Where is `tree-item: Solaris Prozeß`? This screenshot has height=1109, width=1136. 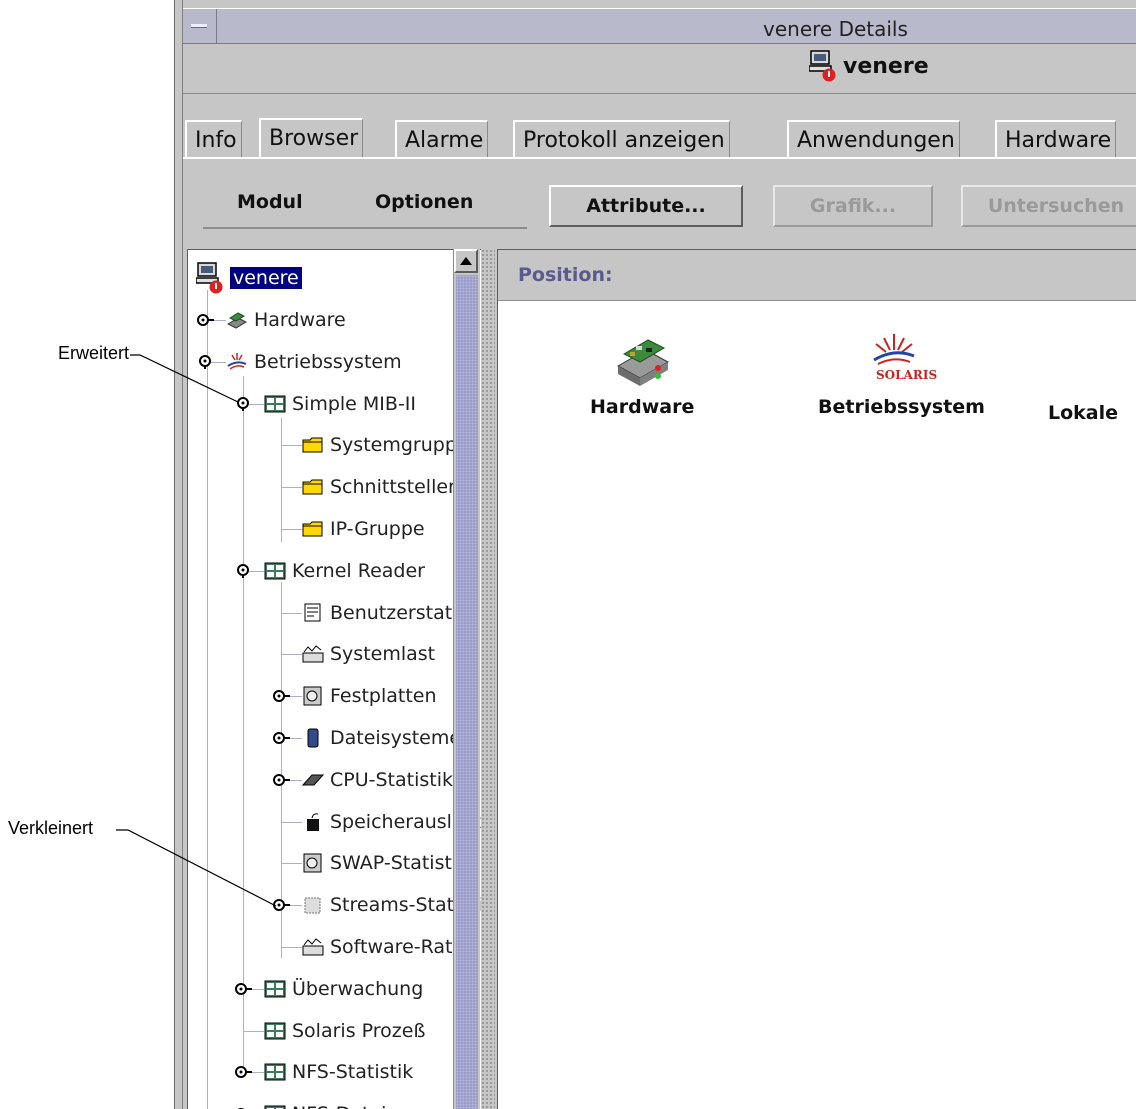 tree-item: Solaris Prozeß is located at coordinates (344, 1031).